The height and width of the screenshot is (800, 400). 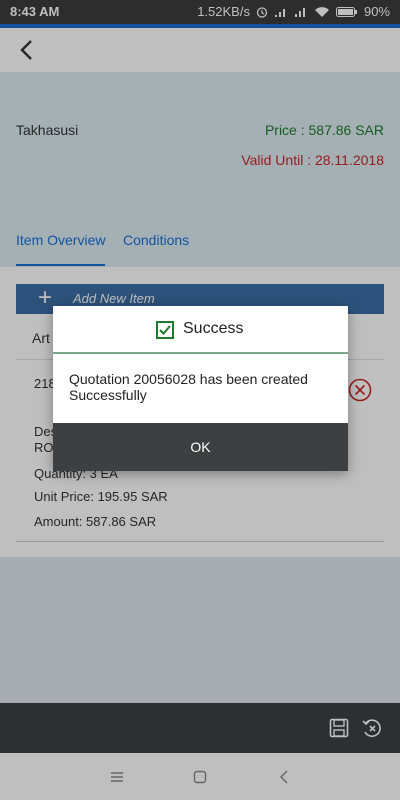 What do you see at coordinates (200, 447) in the screenshot?
I see `ok-button: OK` at bounding box center [200, 447].